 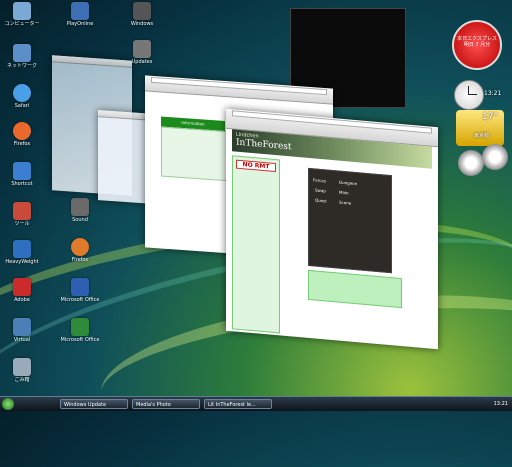 I want to click on tool-icon, so click(x=22, y=211).